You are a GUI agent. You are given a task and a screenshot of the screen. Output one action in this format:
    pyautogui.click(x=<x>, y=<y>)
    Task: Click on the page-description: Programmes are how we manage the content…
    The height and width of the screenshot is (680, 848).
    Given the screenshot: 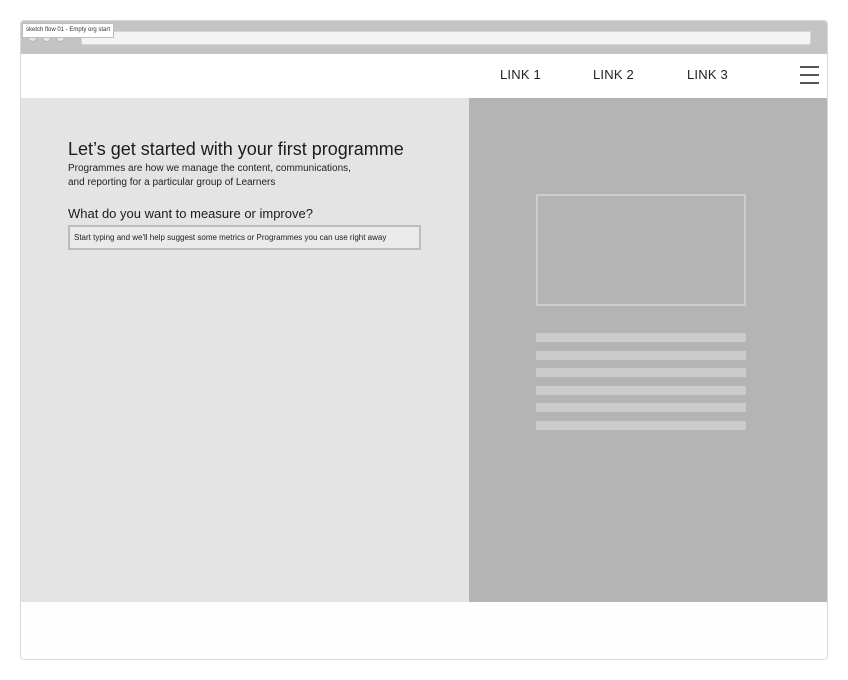 What is the action you would take?
    pyautogui.click(x=209, y=175)
    